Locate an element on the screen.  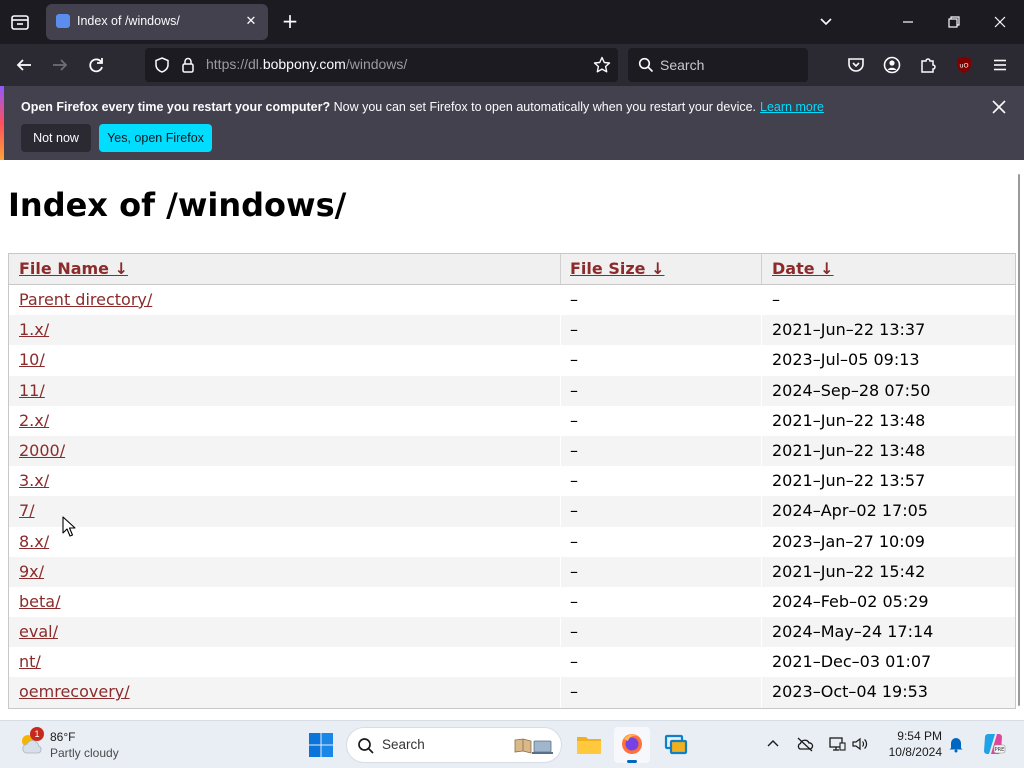
not-now-button: Not now is located at coordinates (56, 138).